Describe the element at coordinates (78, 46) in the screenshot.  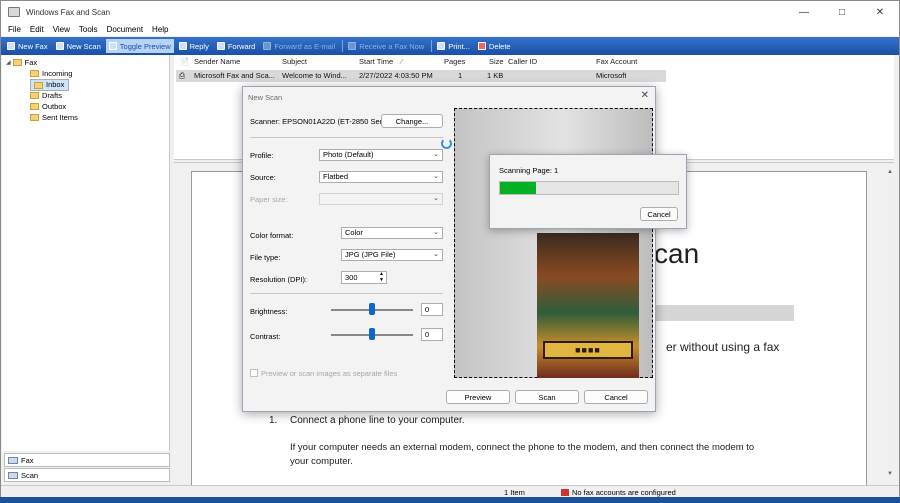
I see `new-scan-button: New Scan` at that location.